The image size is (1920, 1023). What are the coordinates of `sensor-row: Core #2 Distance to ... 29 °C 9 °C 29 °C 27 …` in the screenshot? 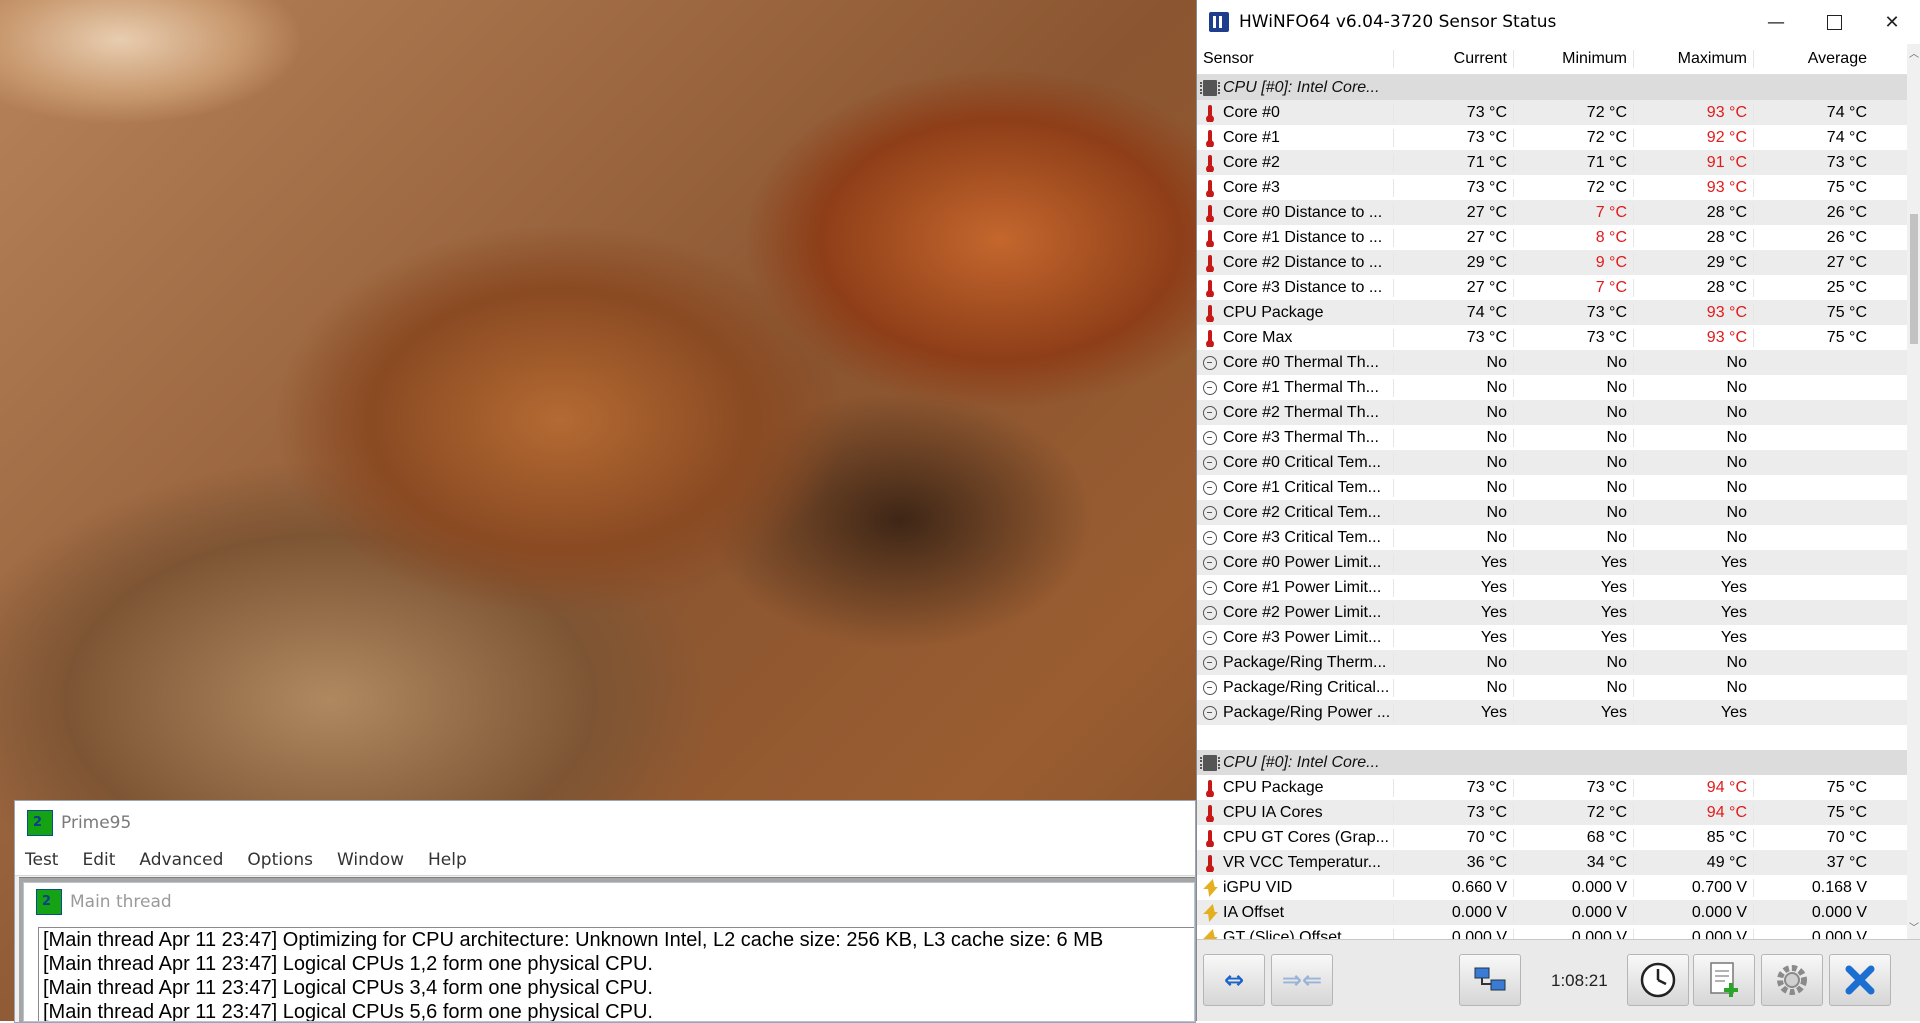 It's located at (1552, 262).